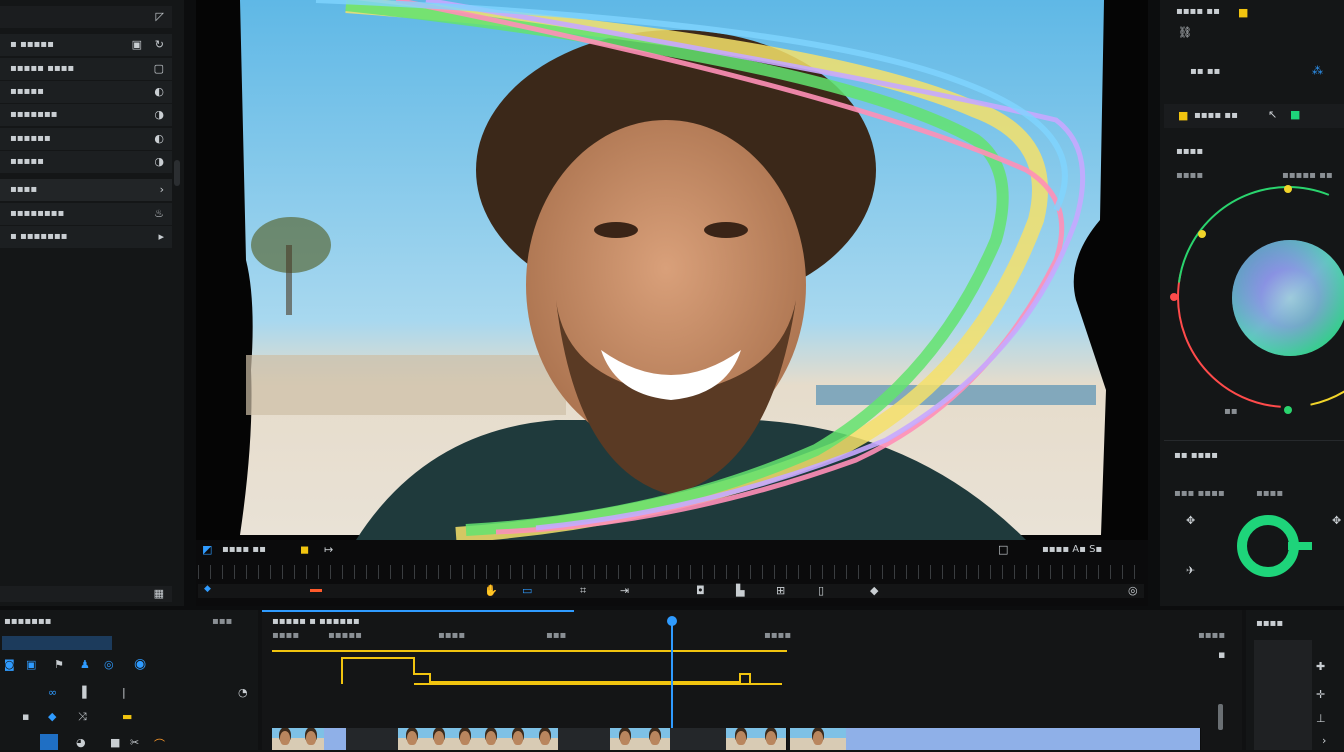  I want to click on chevron-right-icon: ›, so click(1324, 740).